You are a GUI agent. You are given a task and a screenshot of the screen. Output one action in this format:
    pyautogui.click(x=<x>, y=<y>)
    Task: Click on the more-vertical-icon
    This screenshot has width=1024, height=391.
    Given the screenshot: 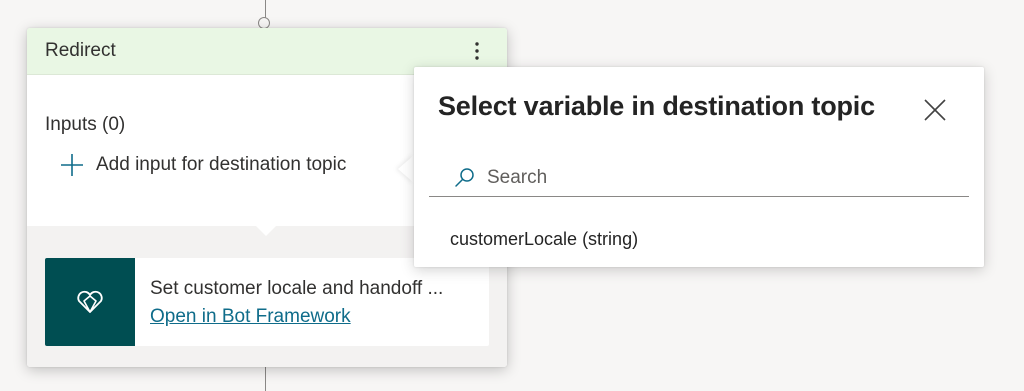 What is the action you would take?
    pyautogui.click(x=477, y=51)
    